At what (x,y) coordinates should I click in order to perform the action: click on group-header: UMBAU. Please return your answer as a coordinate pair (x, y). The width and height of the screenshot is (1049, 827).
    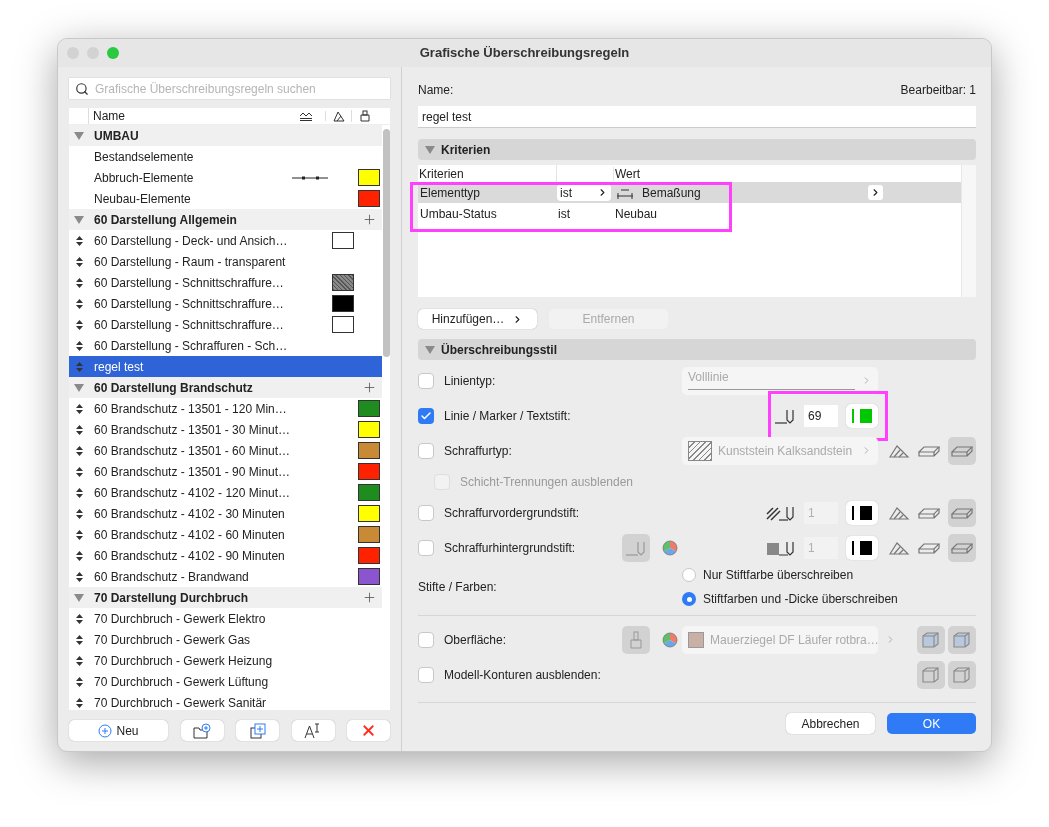
    Looking at the image, I should click on (223, 135).